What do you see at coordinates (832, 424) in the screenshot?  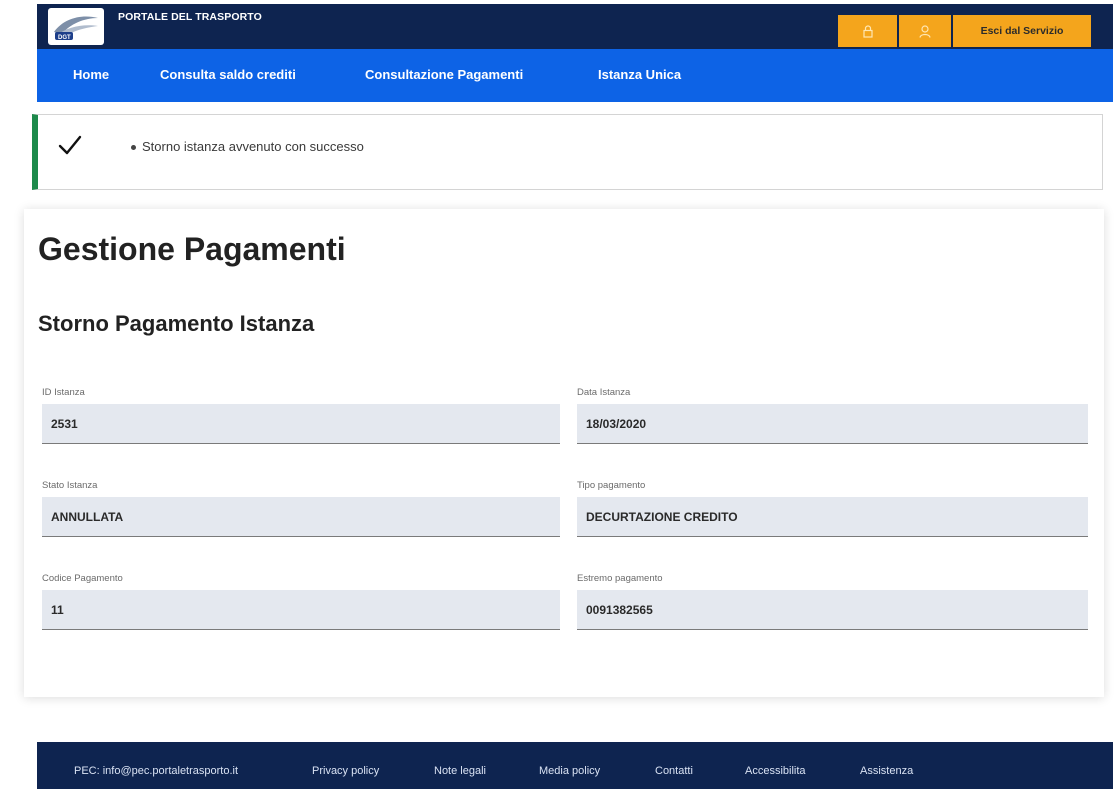 I see `data-istanza-input: 18/03/2020` at bounding box center [832, 424].